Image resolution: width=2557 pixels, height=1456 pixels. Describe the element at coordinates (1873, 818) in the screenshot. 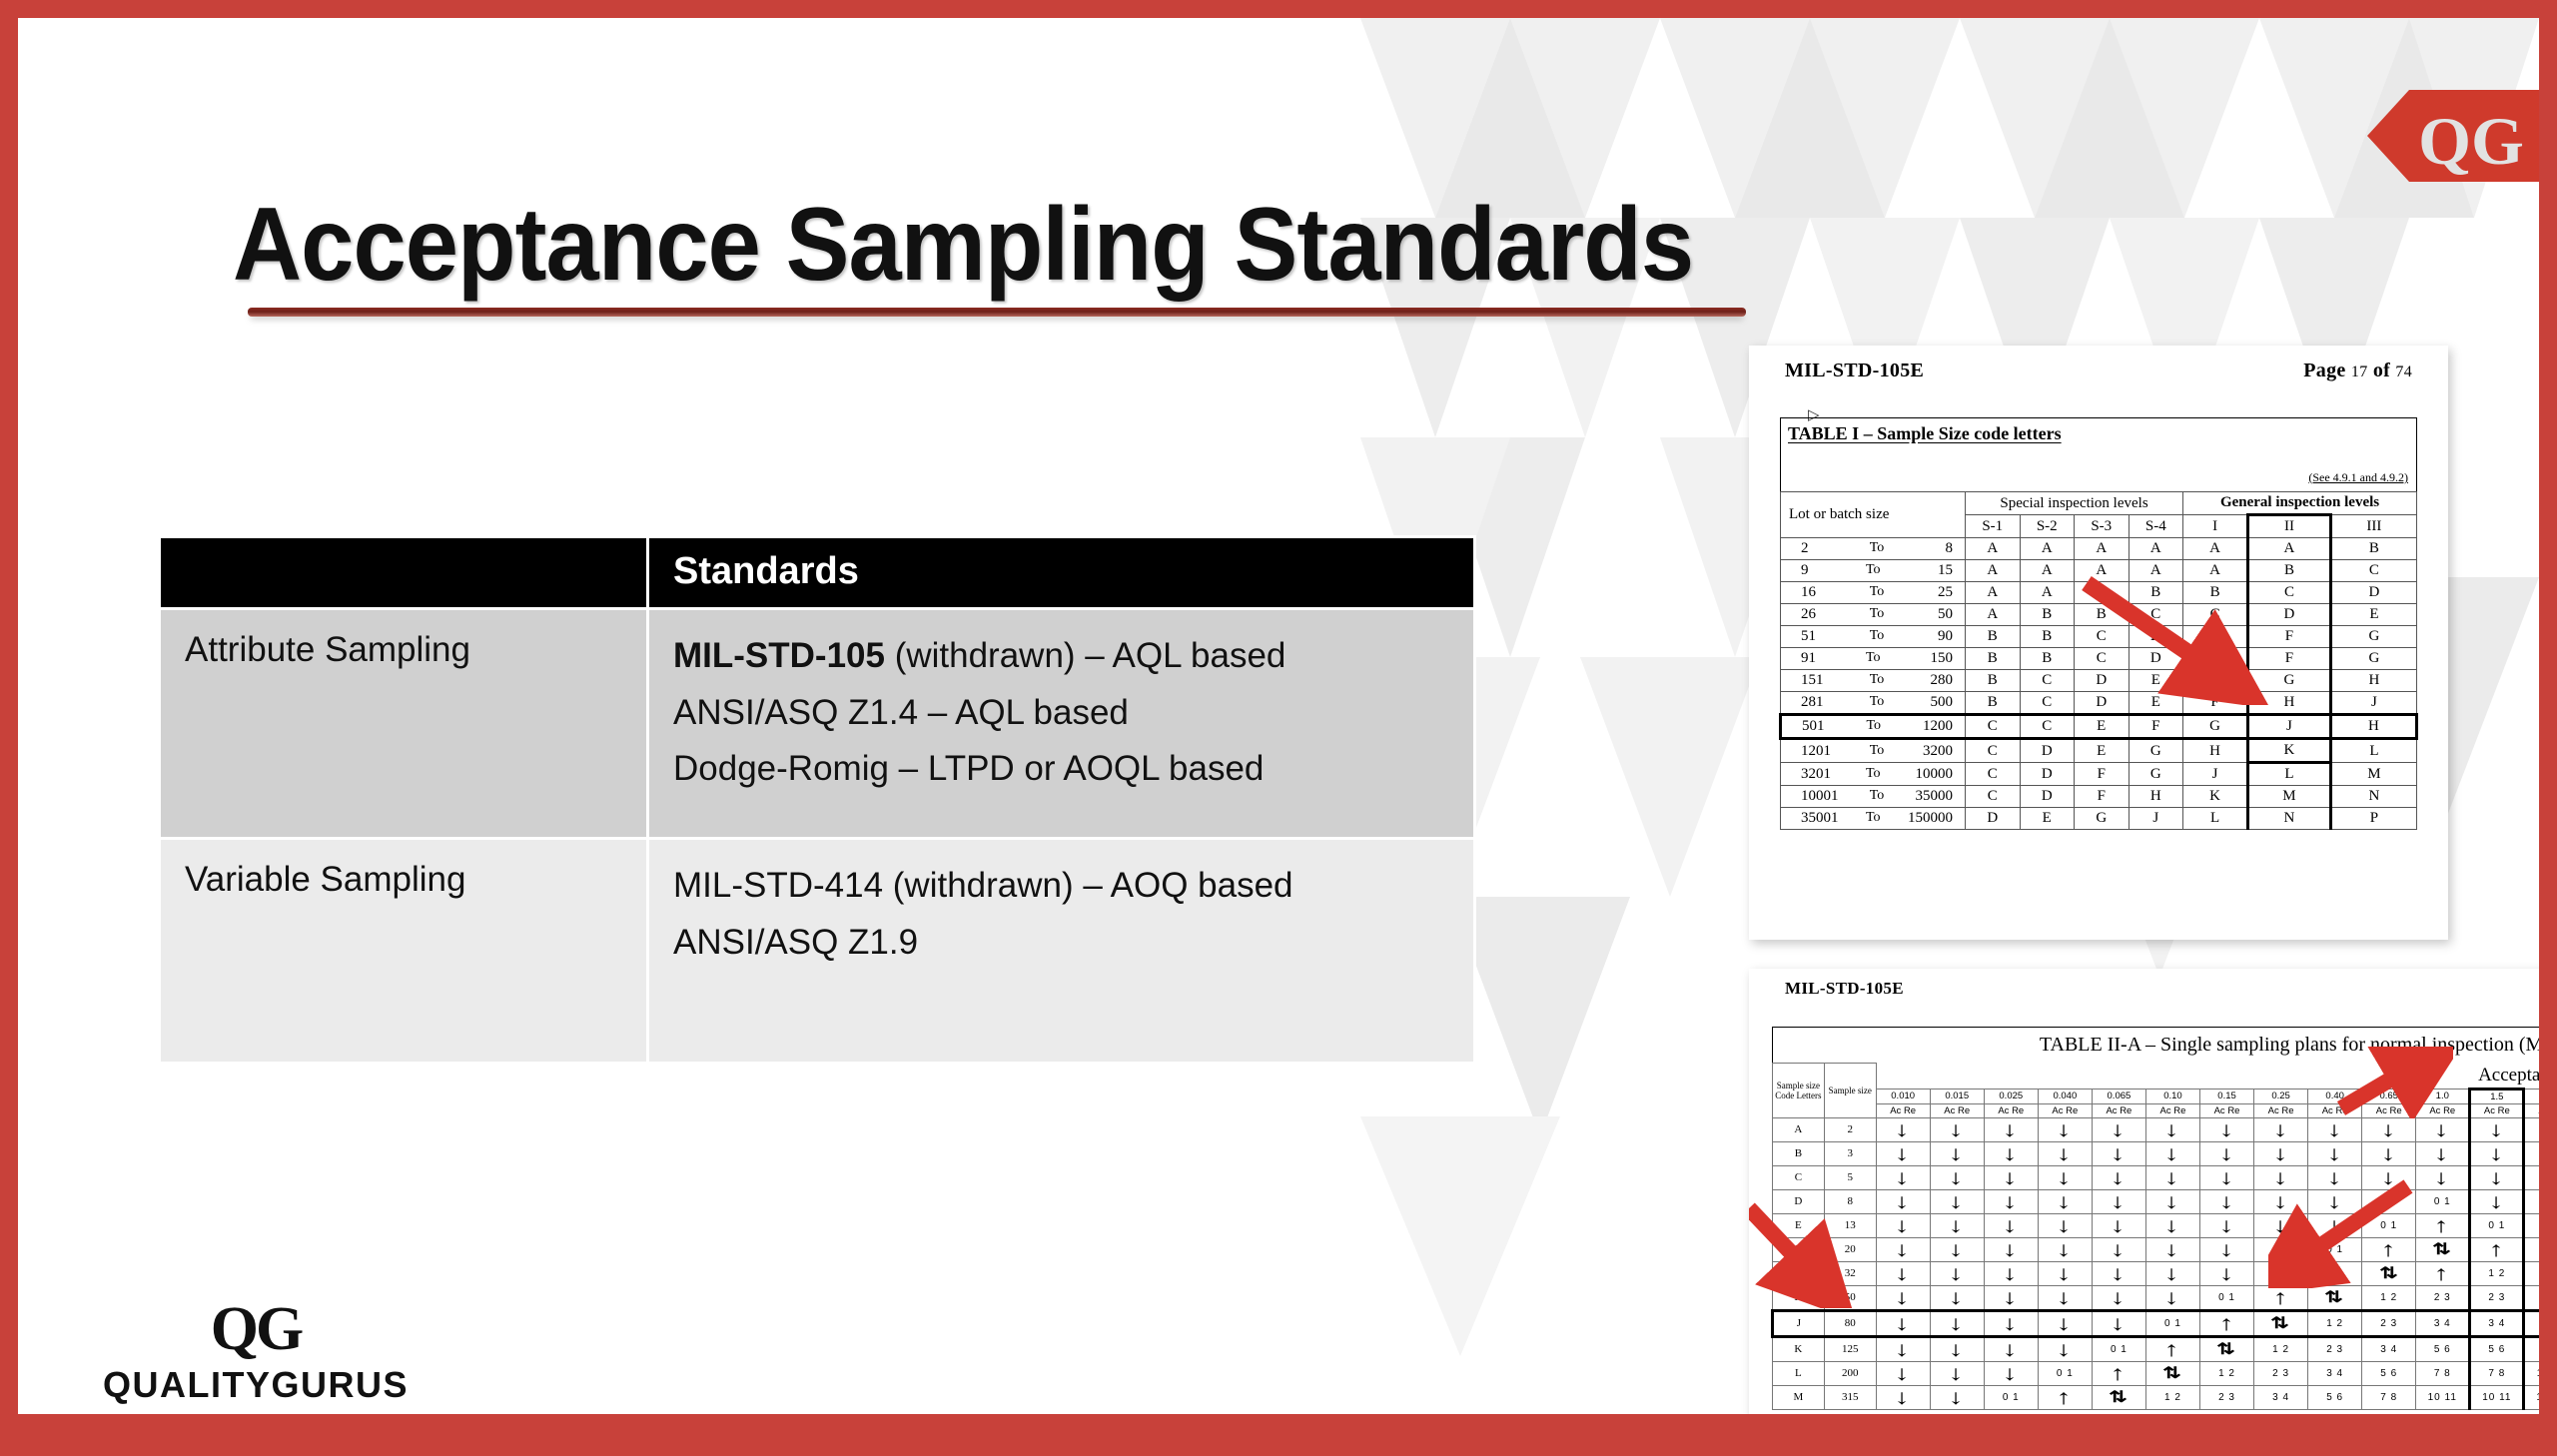

I see `lot-range-cell: 35001 To 150000` at that location.